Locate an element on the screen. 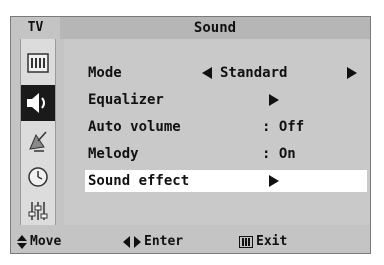 The image size is (384, 265). exit-label: Exit is located at coordinates (272, 241).